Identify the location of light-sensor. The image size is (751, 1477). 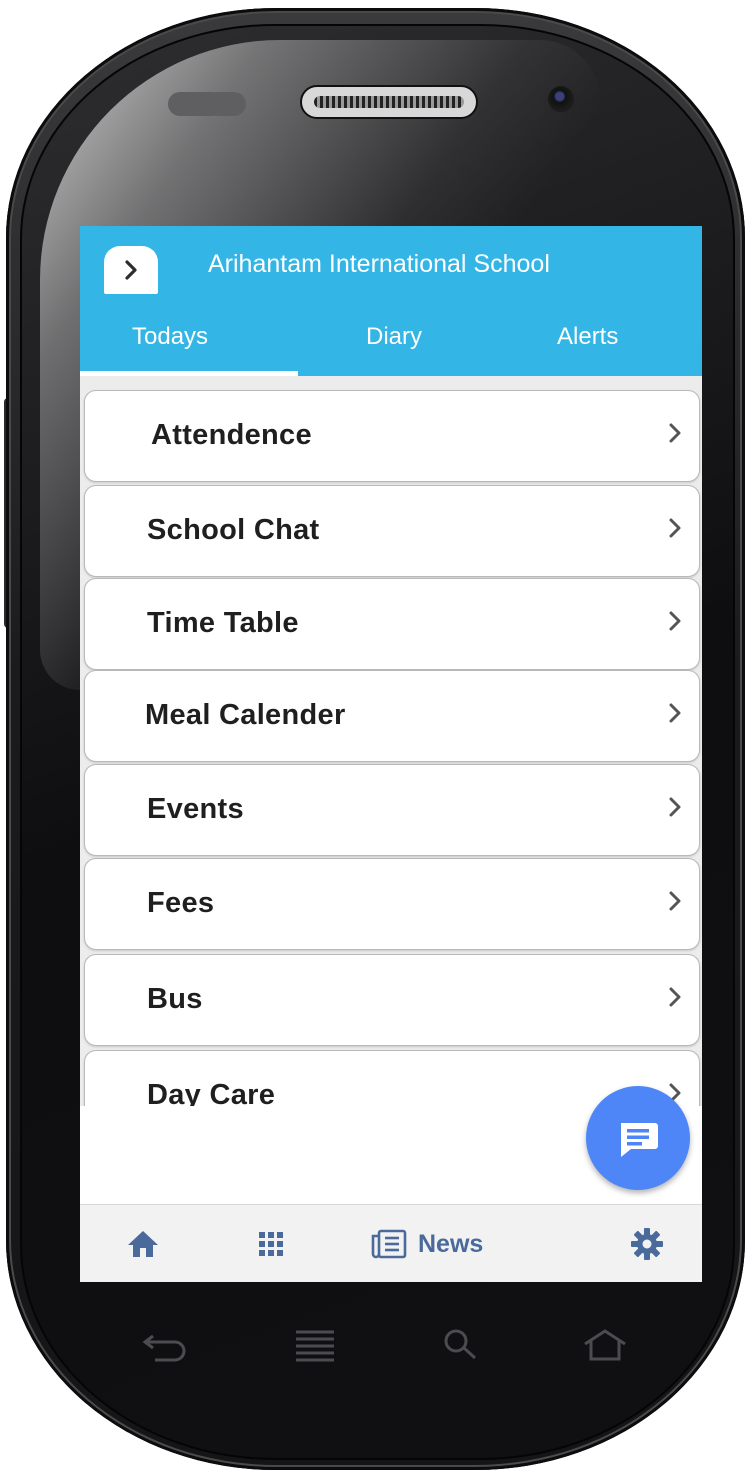
(226, 104).